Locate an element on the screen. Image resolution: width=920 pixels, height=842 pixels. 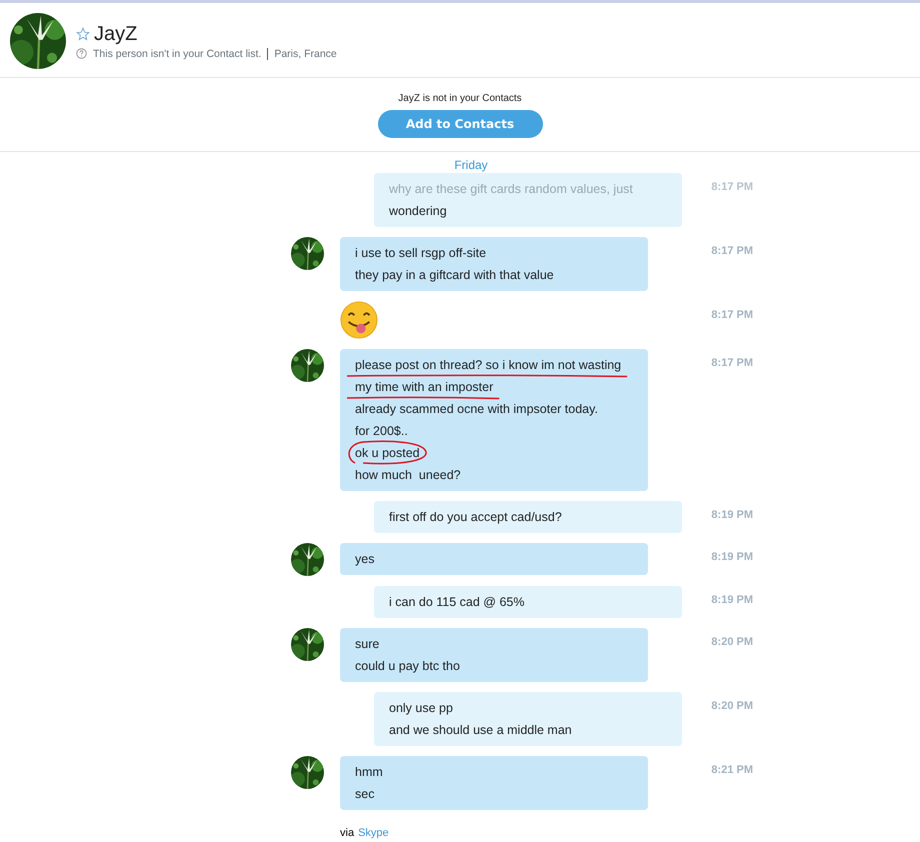
day-label: Friday is located at coordinates (471, 165).